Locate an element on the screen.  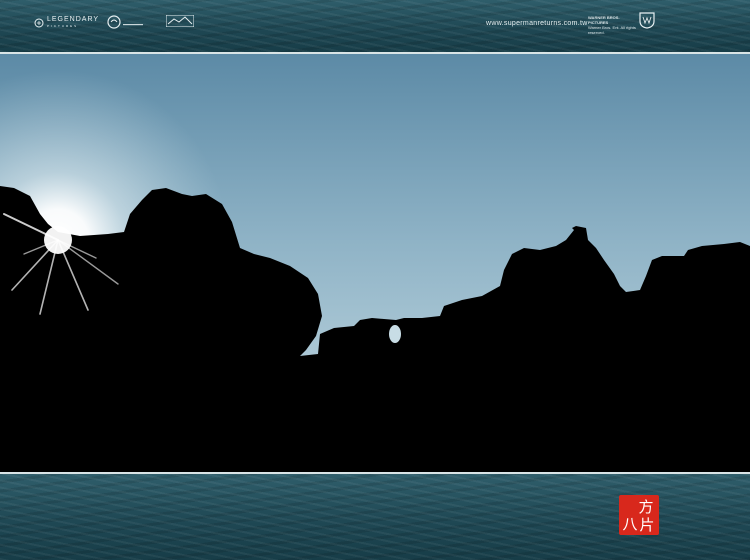
legendary-logo-text: LEGENDARY is located at coordinates (73, 19).